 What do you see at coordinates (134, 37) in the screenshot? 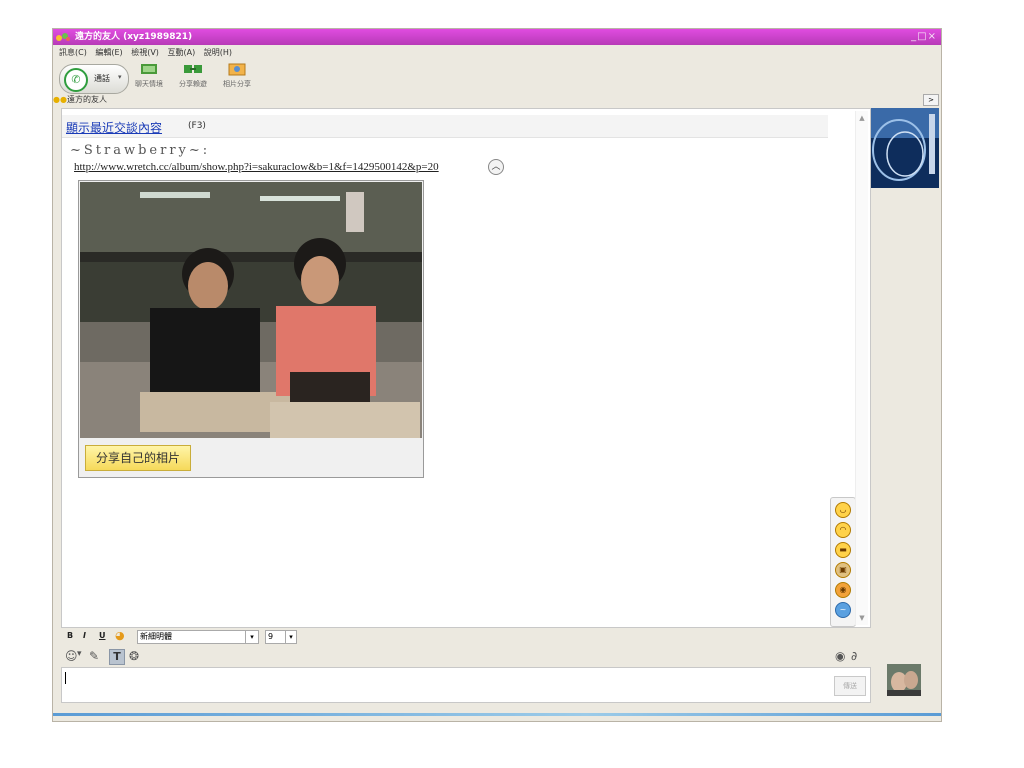
I see `window-title: 遠方的友人 (xyz1989821)` at bounding box center [134, 37].